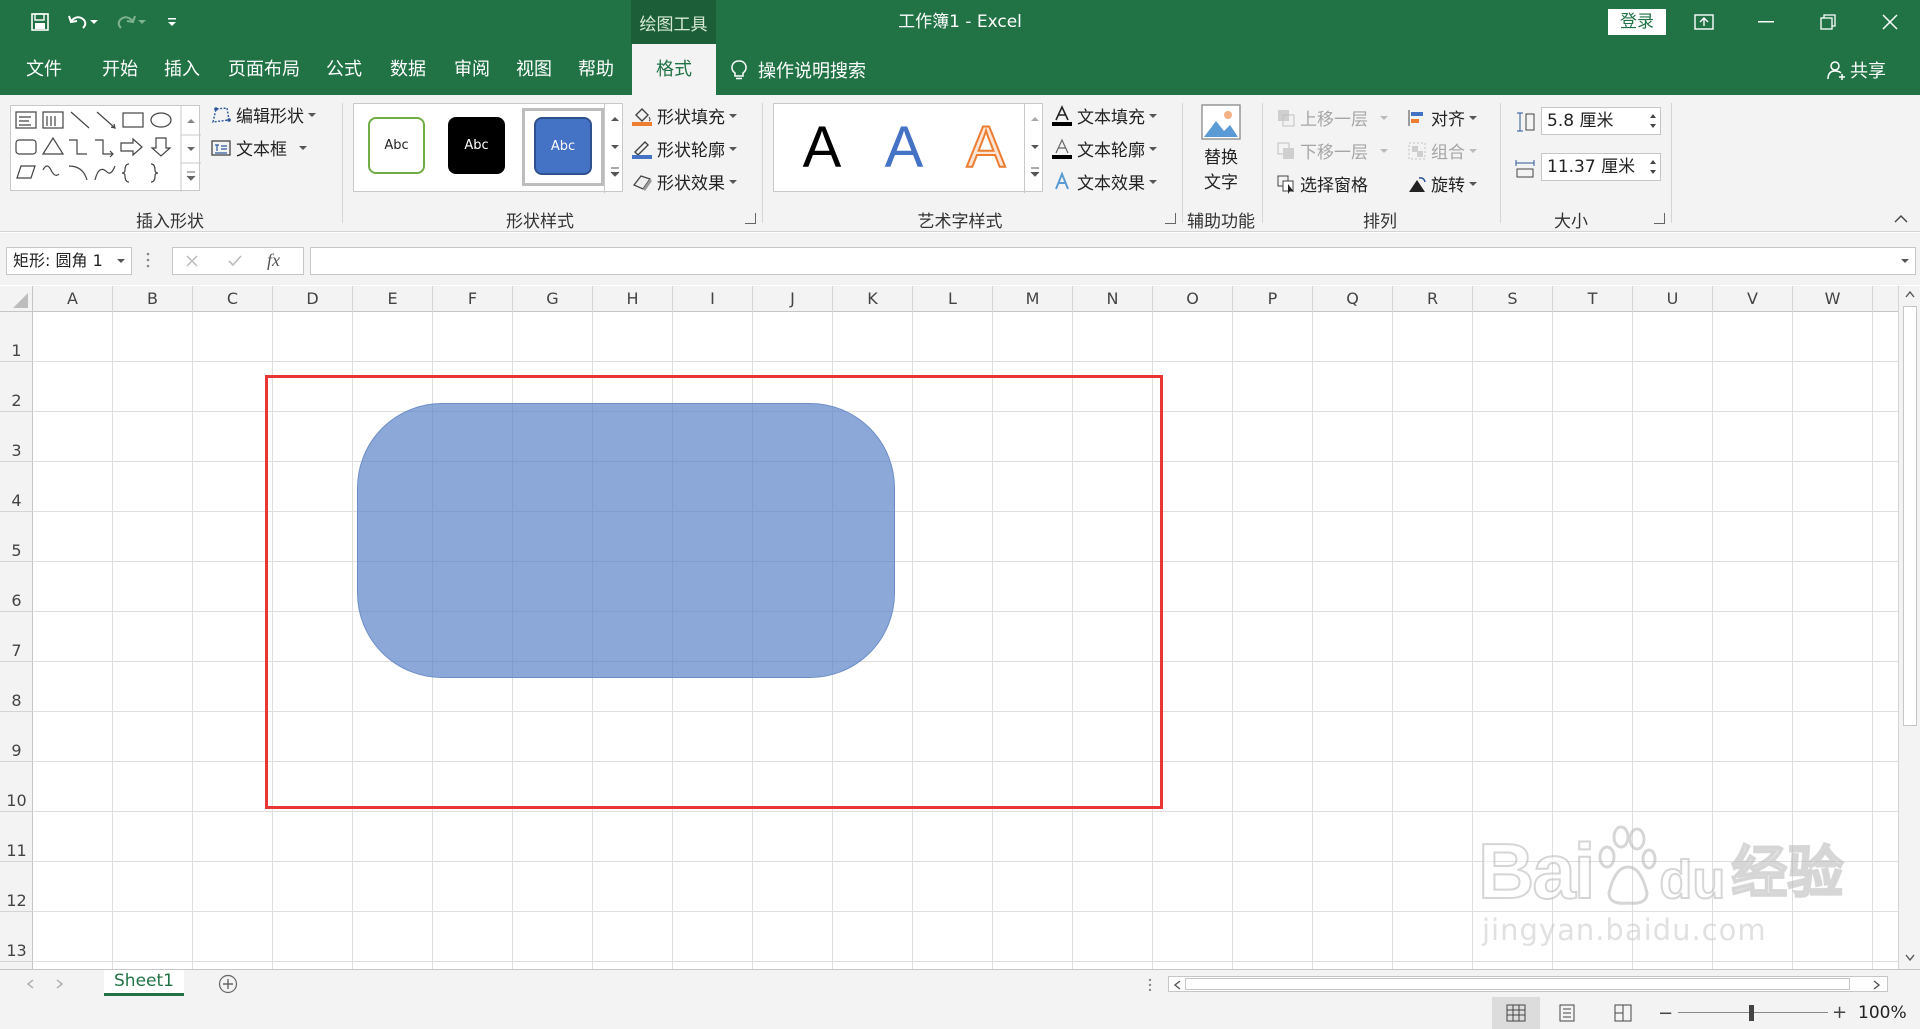  Describe the element at coordinates (1665, 1013) in the screenshot. I see `zoom-out-icon: −` at that location.